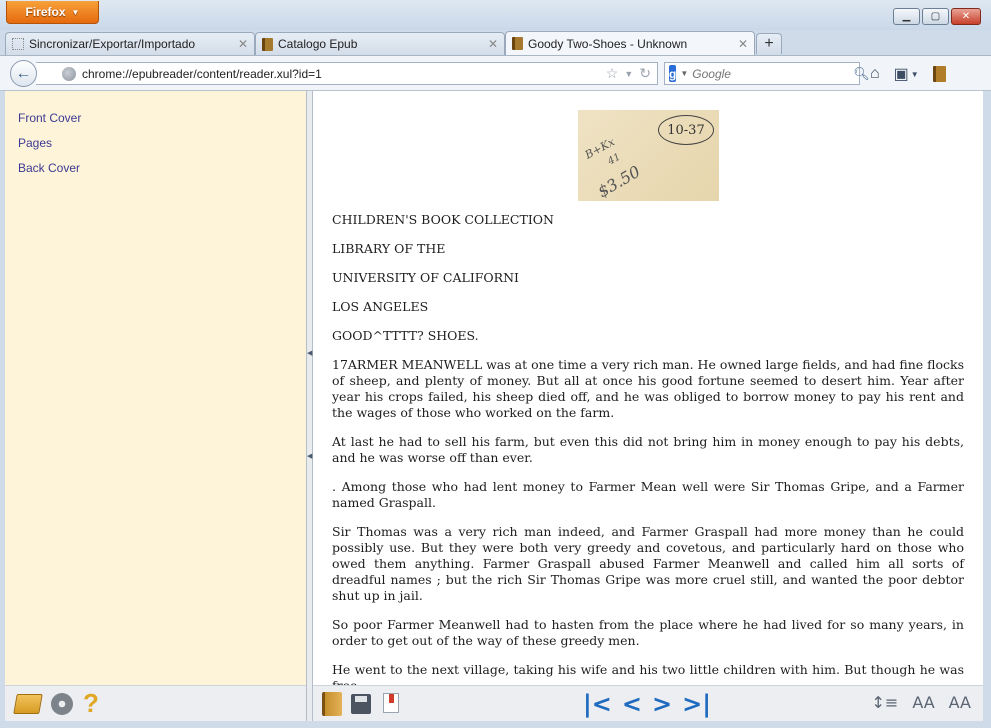  Describe the element at coordinates (318, 44) in the screenshot. I see `tab-label: Catalogo Epub` at that location.